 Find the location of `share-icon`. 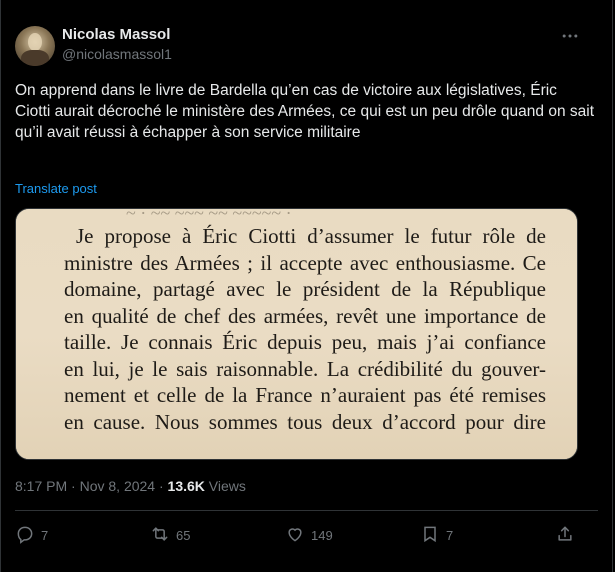

share-icon is located at coordinates (565, 535).